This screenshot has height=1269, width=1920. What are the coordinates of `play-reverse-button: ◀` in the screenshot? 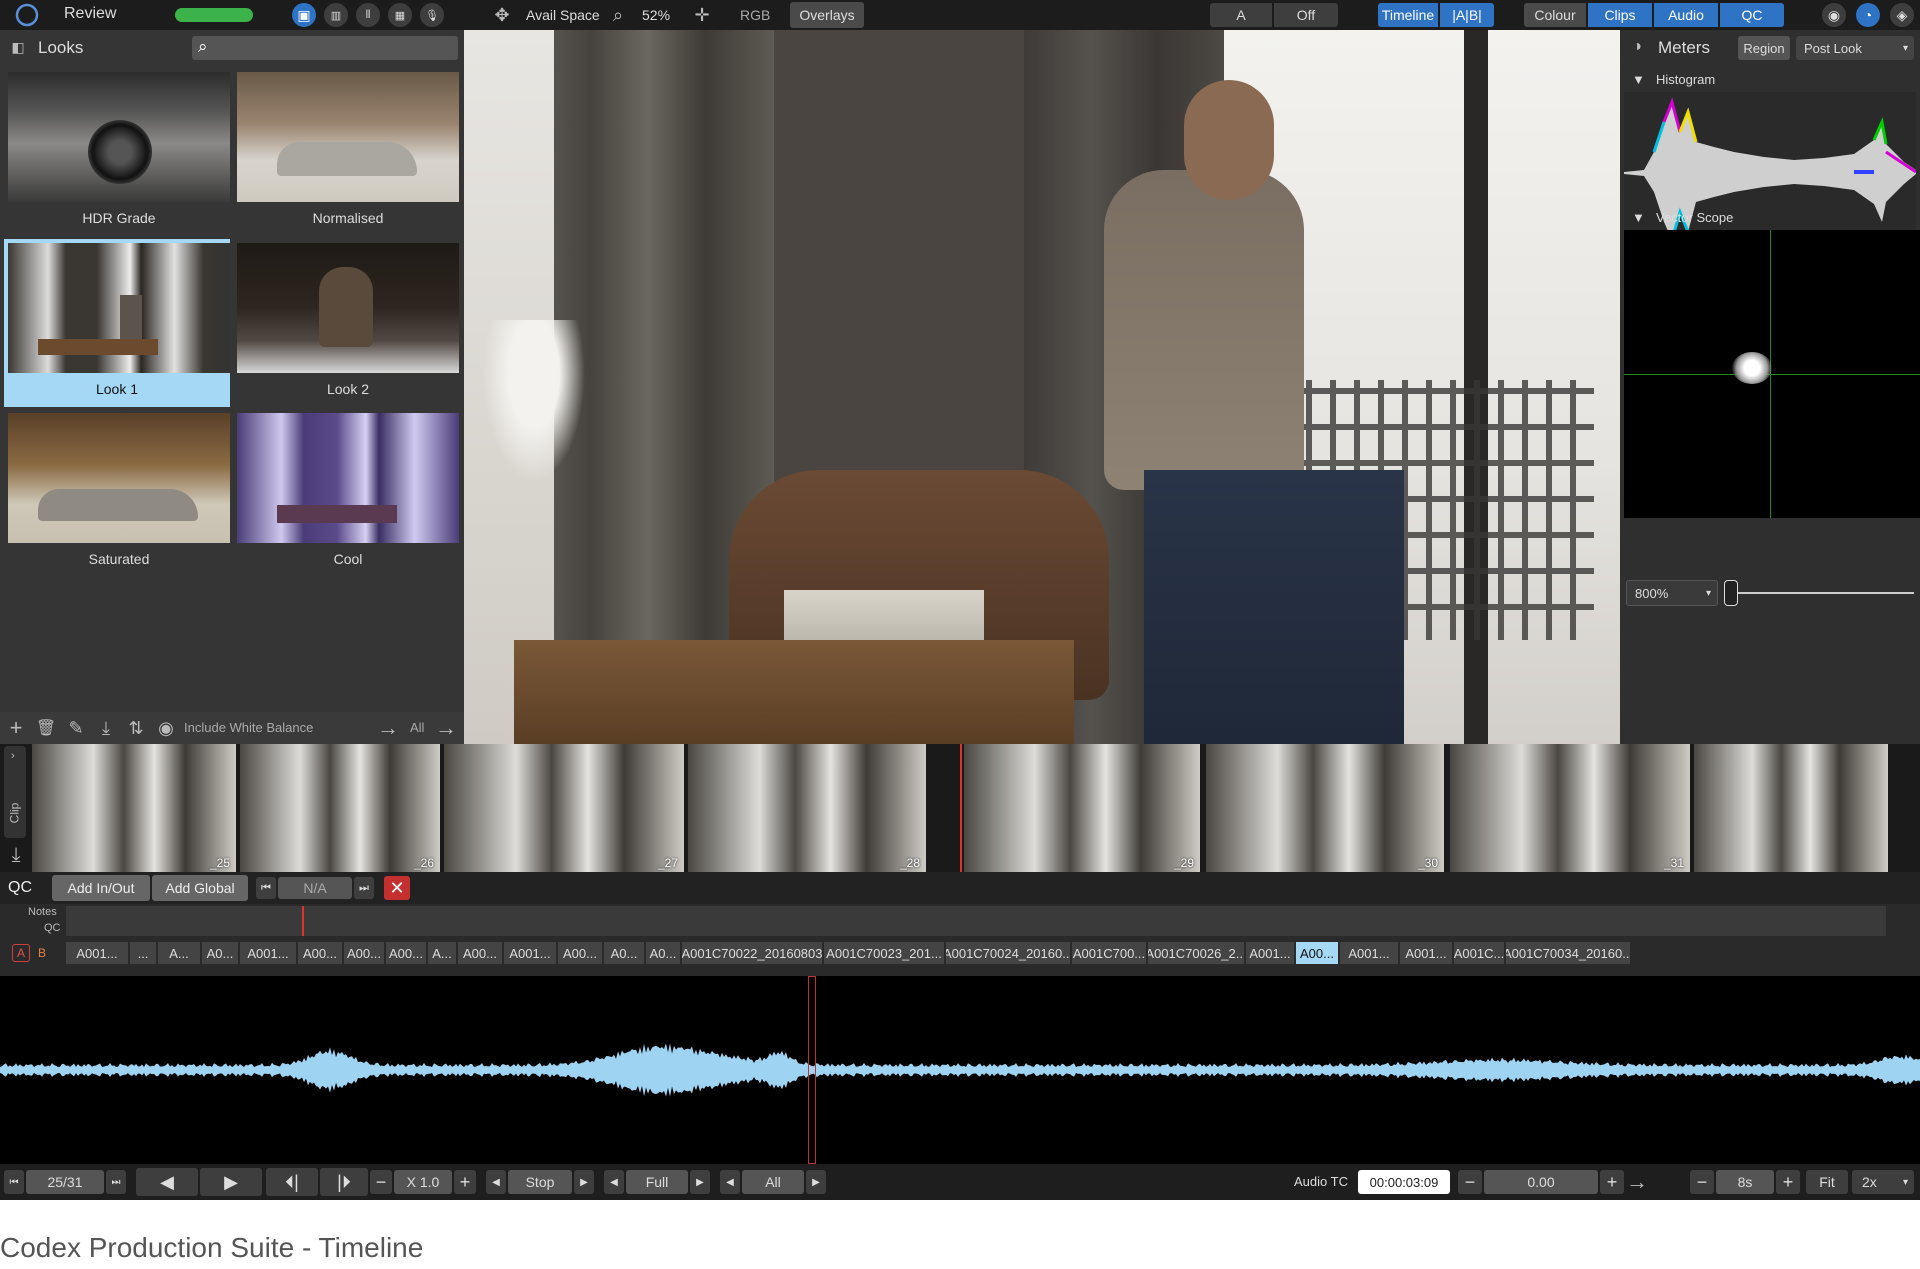 It's located at (167, 1182).